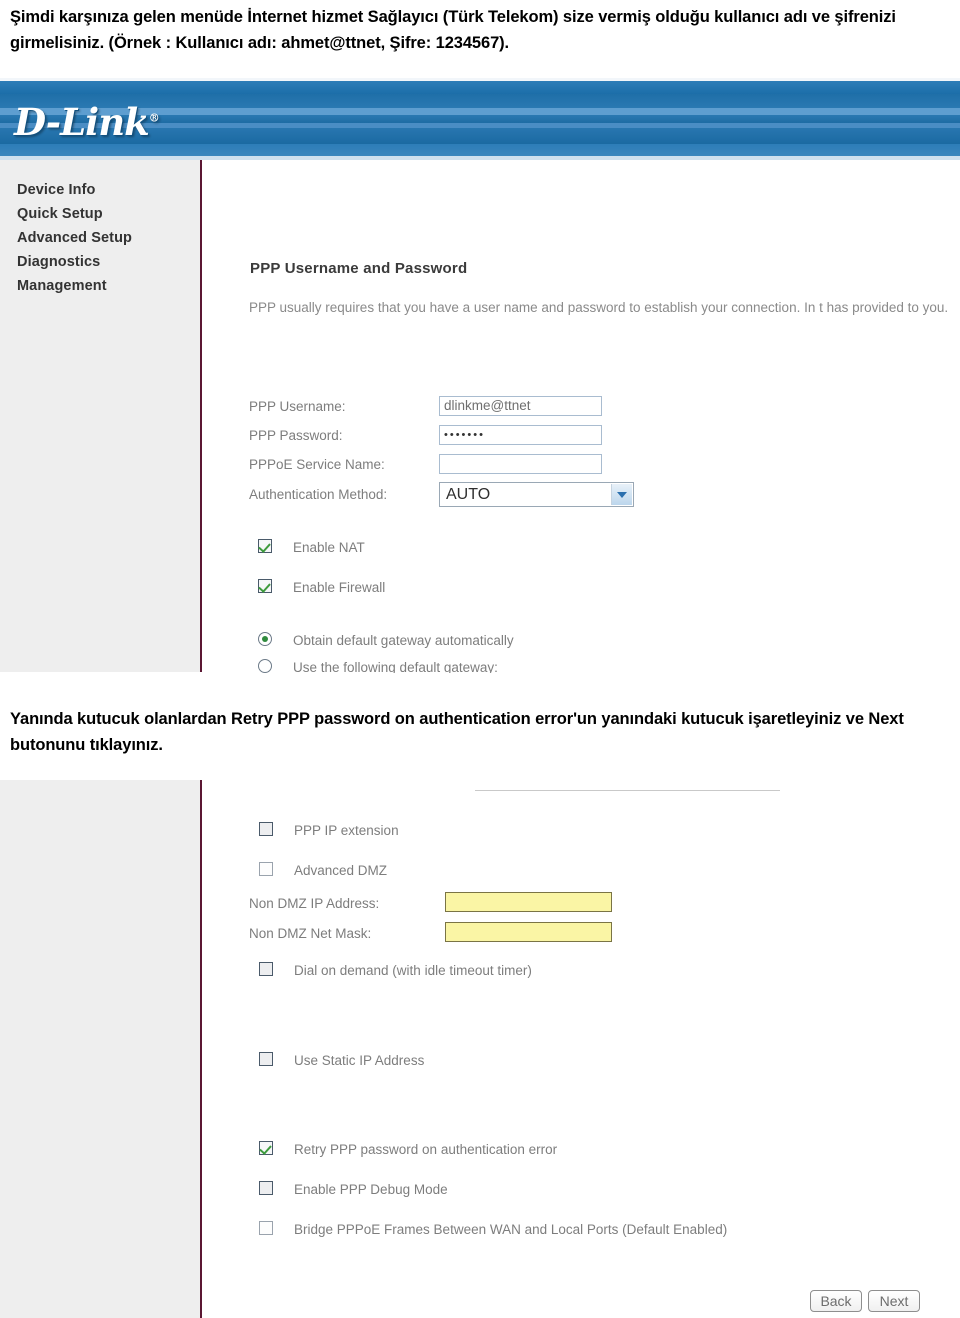 This screenshot has height=1318, width=960. Describe the element at coordinates (121, 719) in the screenshot. I see `instruction-mid-plain-1: Yanında kutucuk olanlardan` at that location.